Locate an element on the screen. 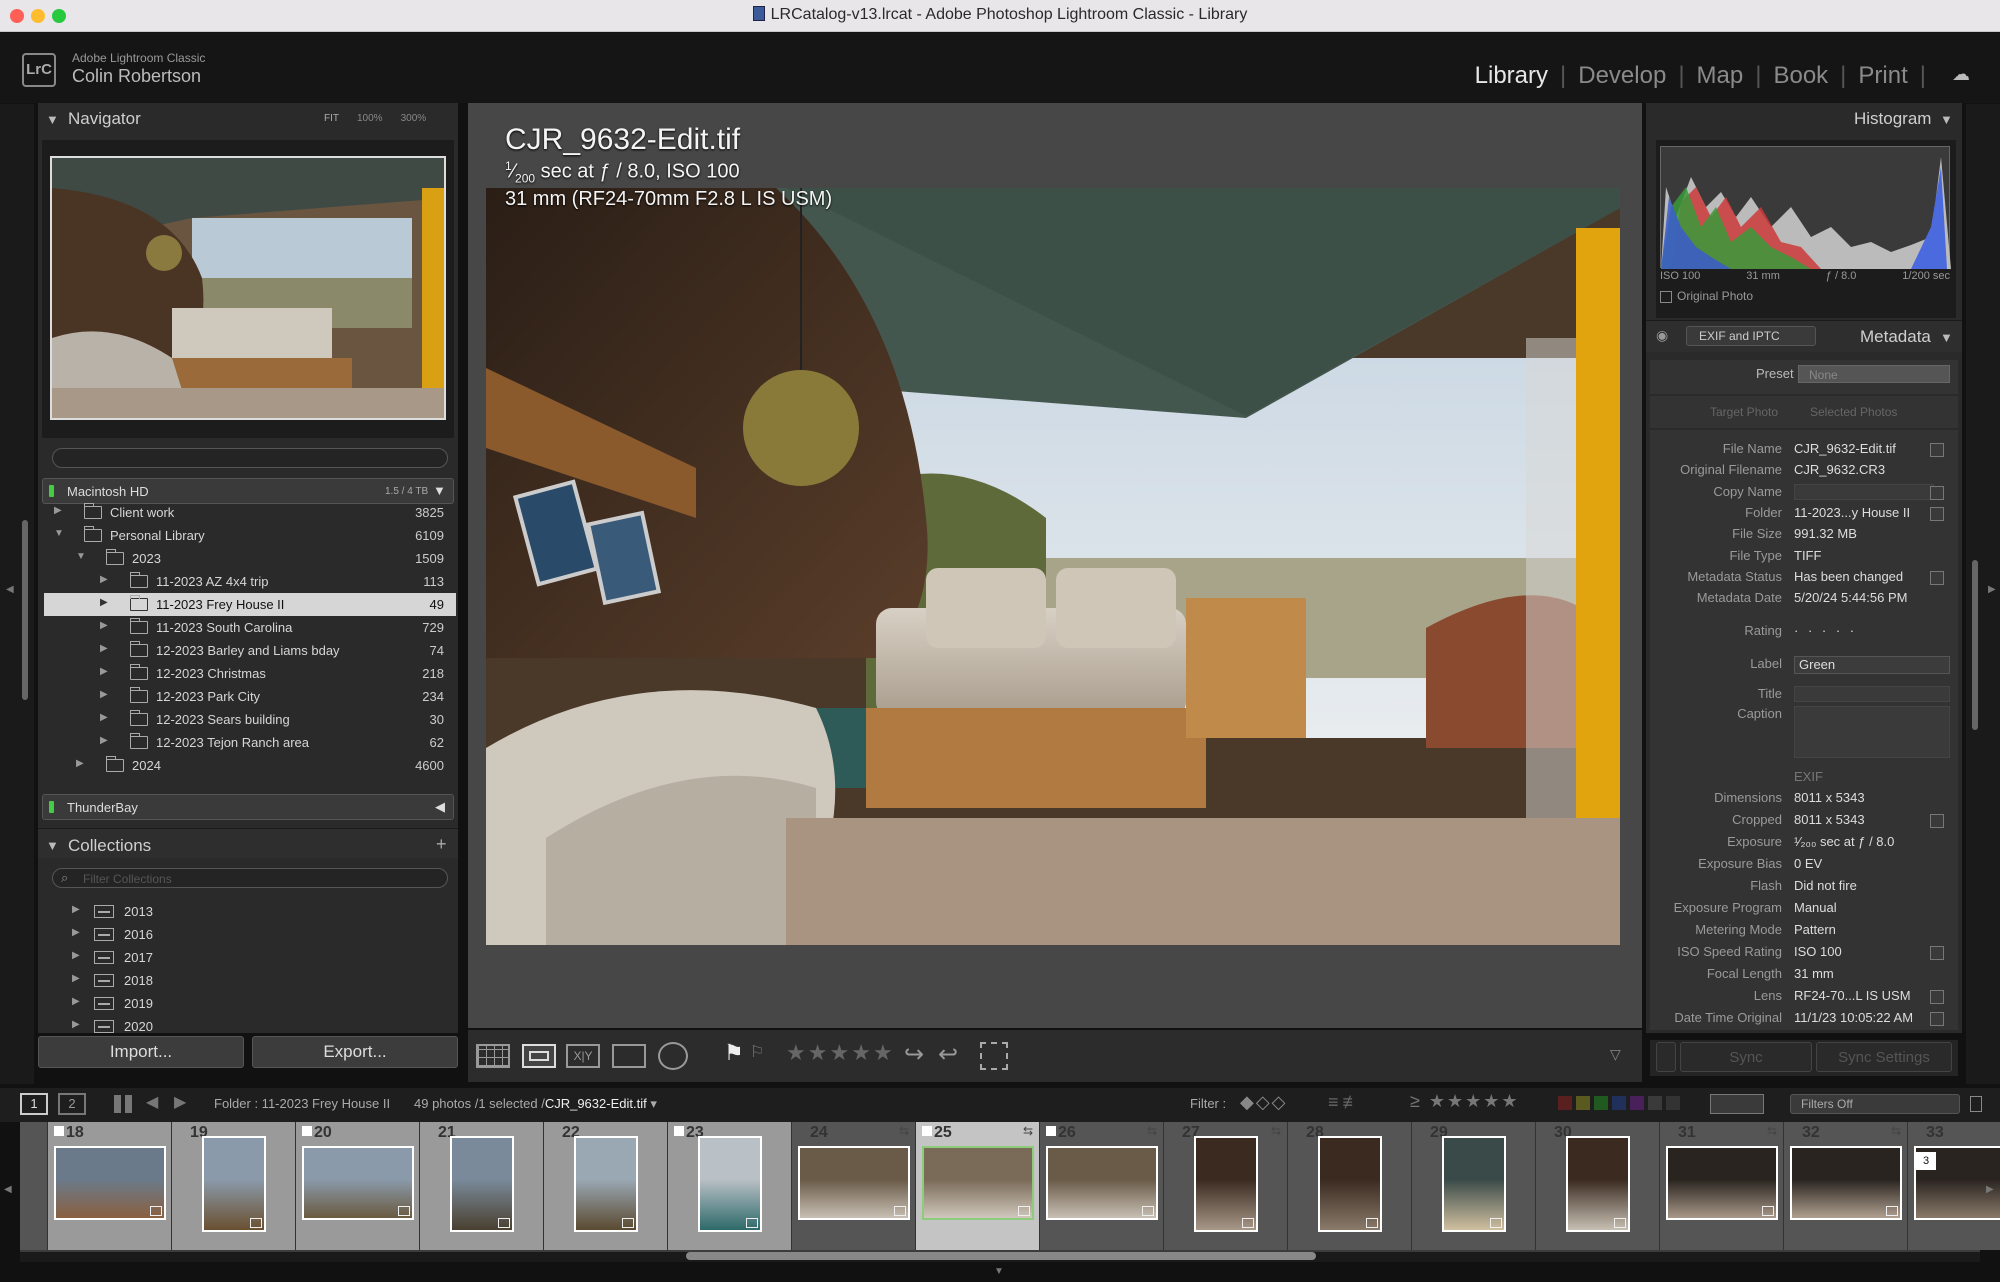 The height and width of the screenshot is (1282, 2000). preset-select: None is located at coordinates (1874, 374).